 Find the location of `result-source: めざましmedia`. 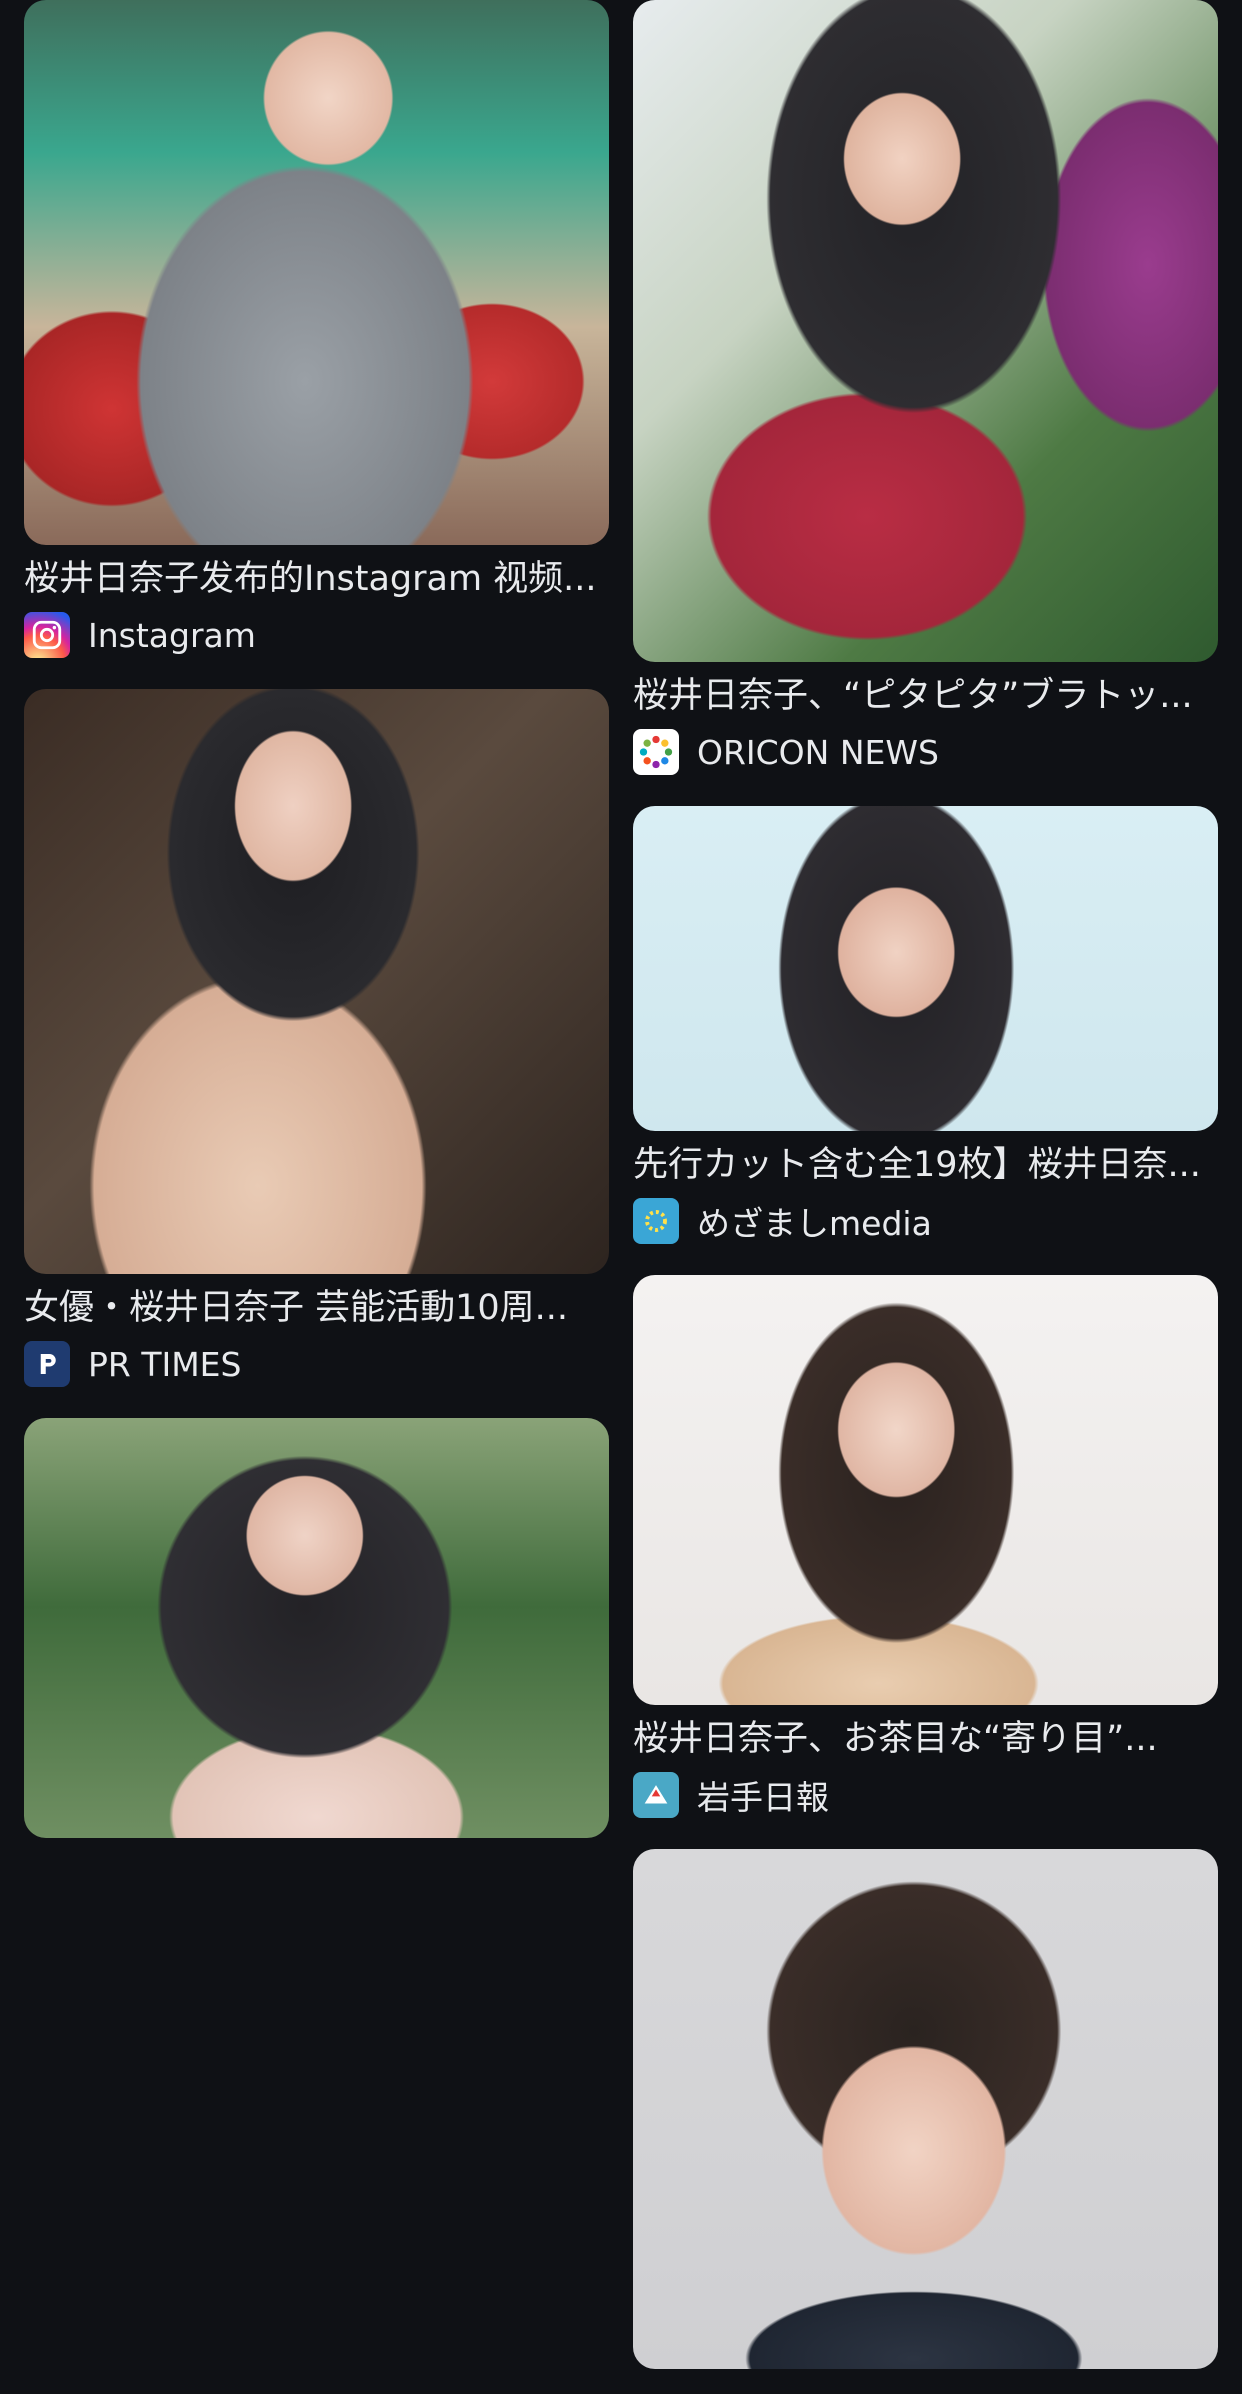

result-source: めざましmedia is located at coordinates (925, 1221).